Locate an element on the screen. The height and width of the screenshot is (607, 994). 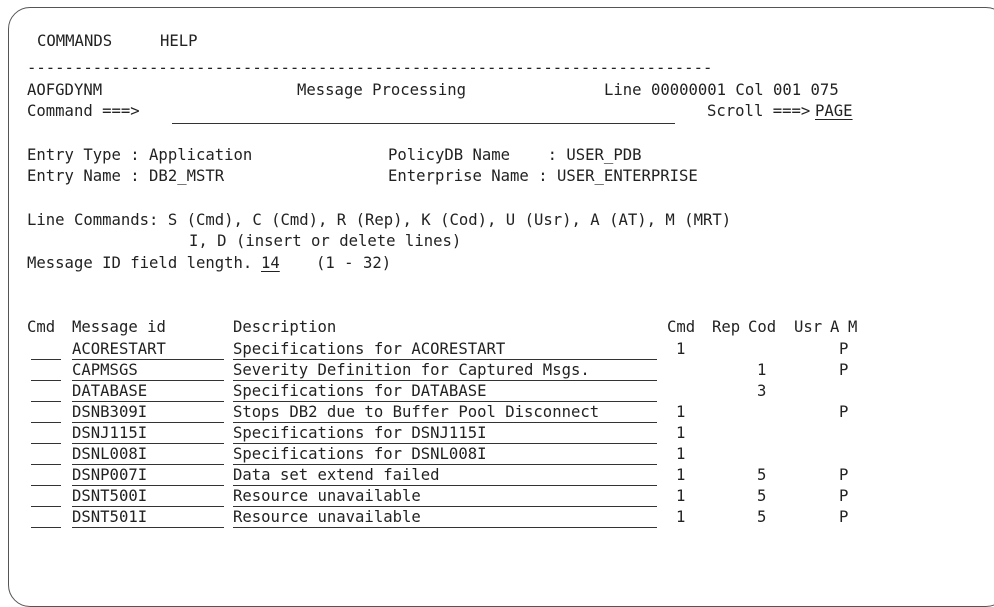
line-commands-insert-delete: I, D (insert or delete lines) is located at coordinates (325, 241).